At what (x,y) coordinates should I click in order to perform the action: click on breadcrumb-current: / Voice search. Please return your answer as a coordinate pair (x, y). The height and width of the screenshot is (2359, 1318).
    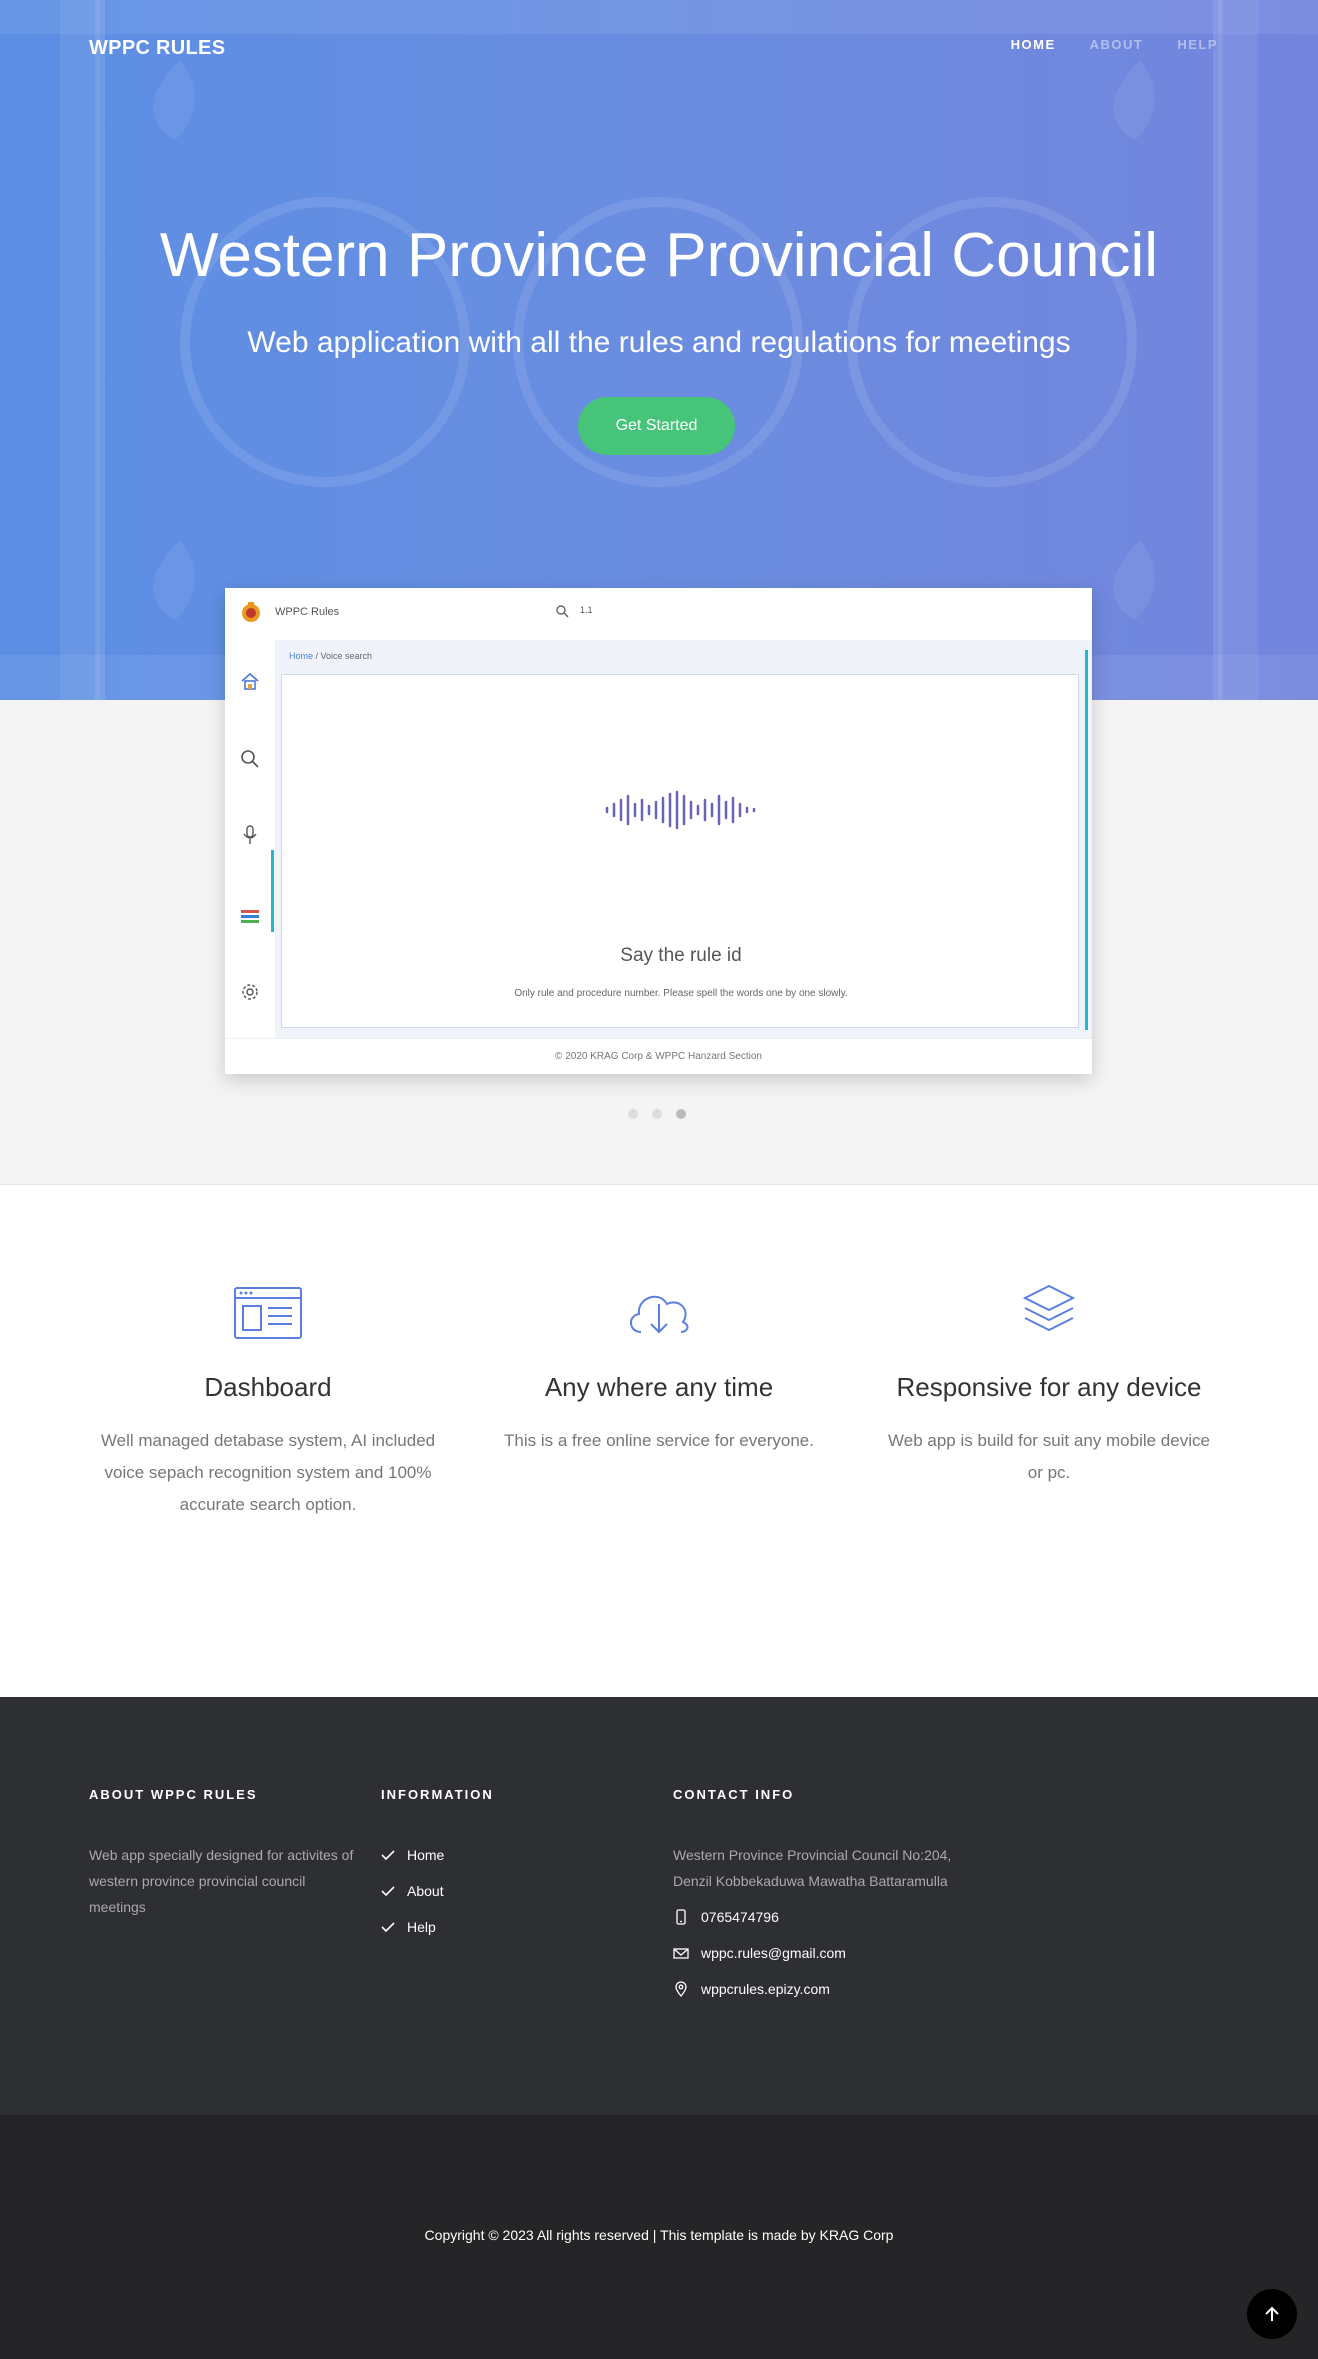
    Looking at the image, I should click on (344, 656).